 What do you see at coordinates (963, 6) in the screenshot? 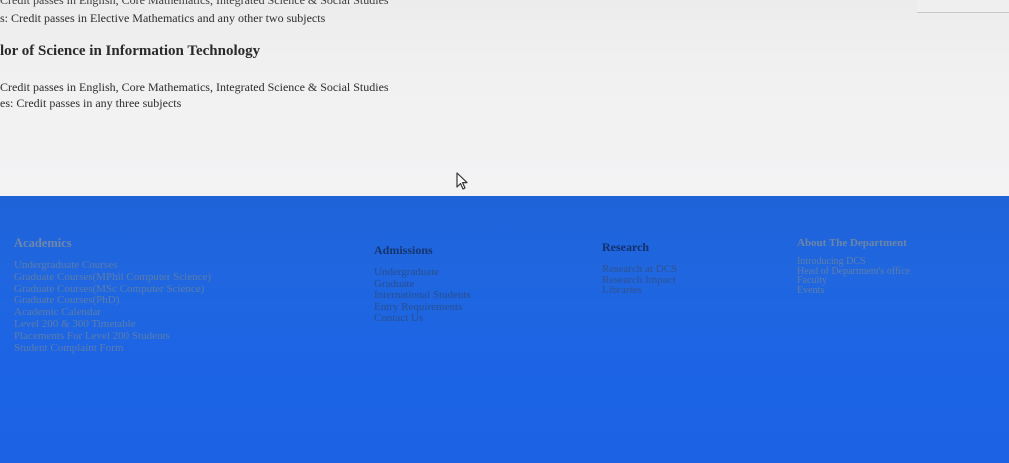
I see `window-edge` at bounding box center [963, 6].